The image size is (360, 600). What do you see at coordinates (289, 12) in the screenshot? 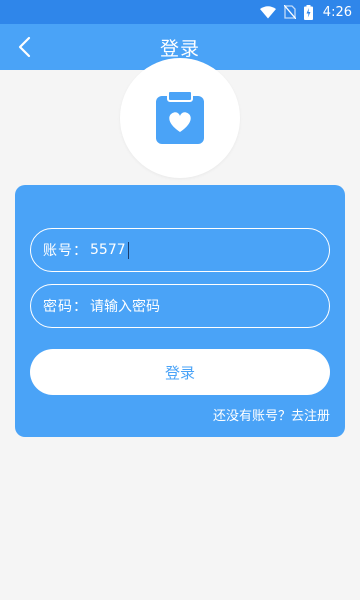
I see `no-sim-icon` at bounding box center [289, 12].